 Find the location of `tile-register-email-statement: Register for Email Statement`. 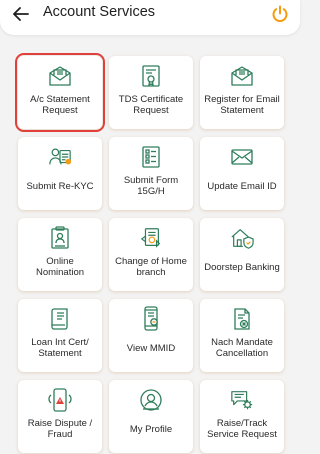

tile-register-email-statement: Register for Email Statement is located at coordinates (242, 92).